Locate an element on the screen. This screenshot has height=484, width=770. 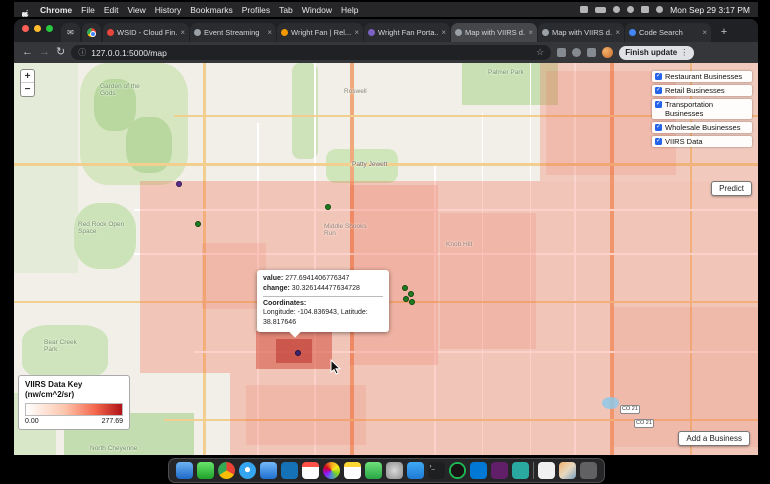
dock-calendar-icon is located at coordinates (310, 470).